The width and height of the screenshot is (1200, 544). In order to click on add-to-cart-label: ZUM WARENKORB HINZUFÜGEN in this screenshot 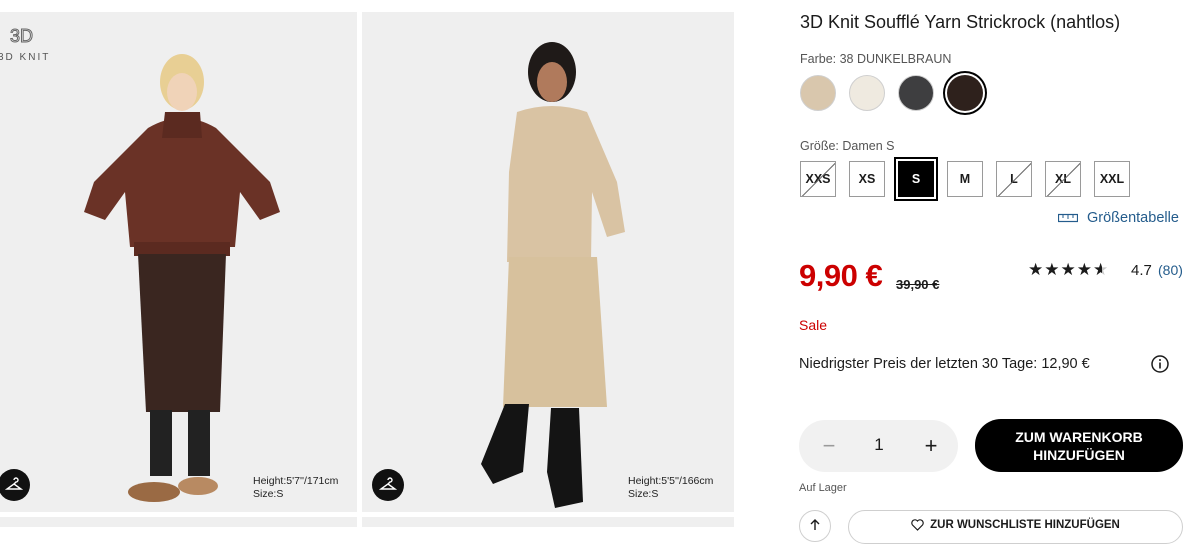, I will do `click(1079, 445)`.